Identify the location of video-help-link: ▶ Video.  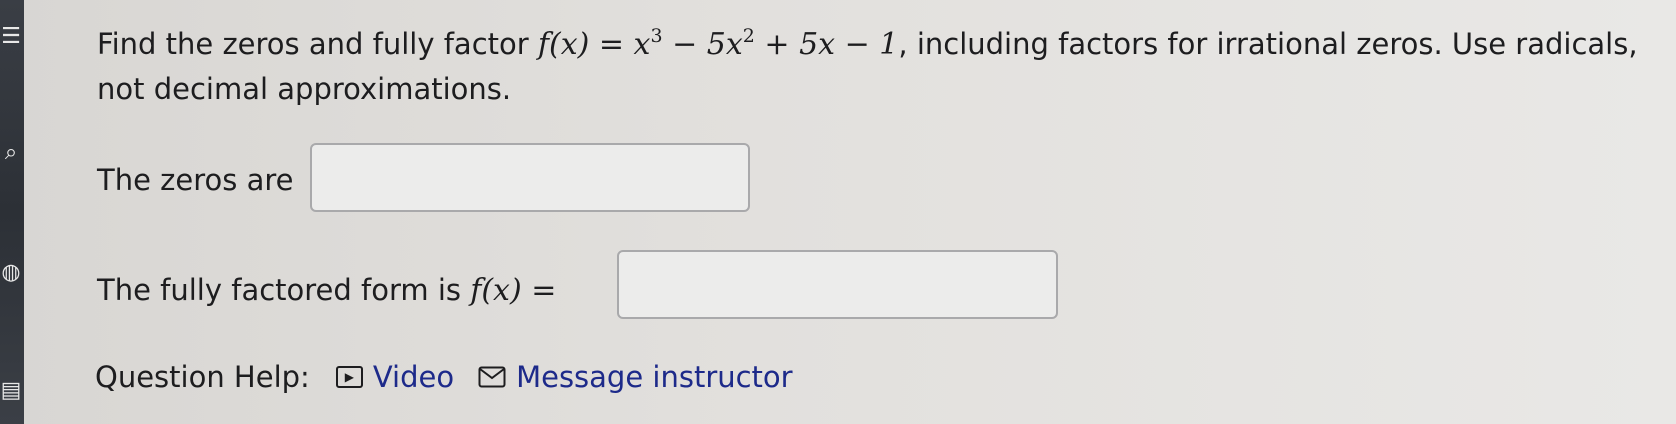
(395, 377).